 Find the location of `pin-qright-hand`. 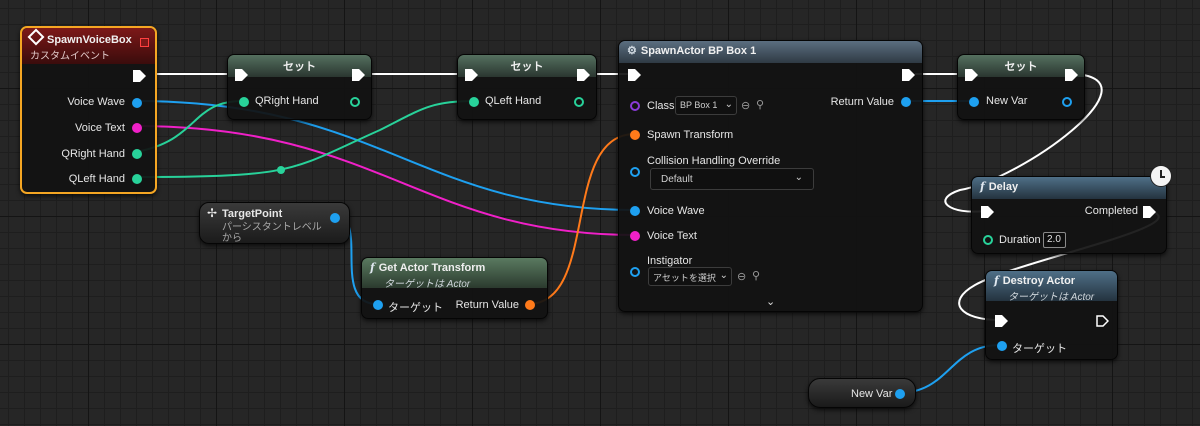

pin-qright-hand is located at coordinates (137, 154).